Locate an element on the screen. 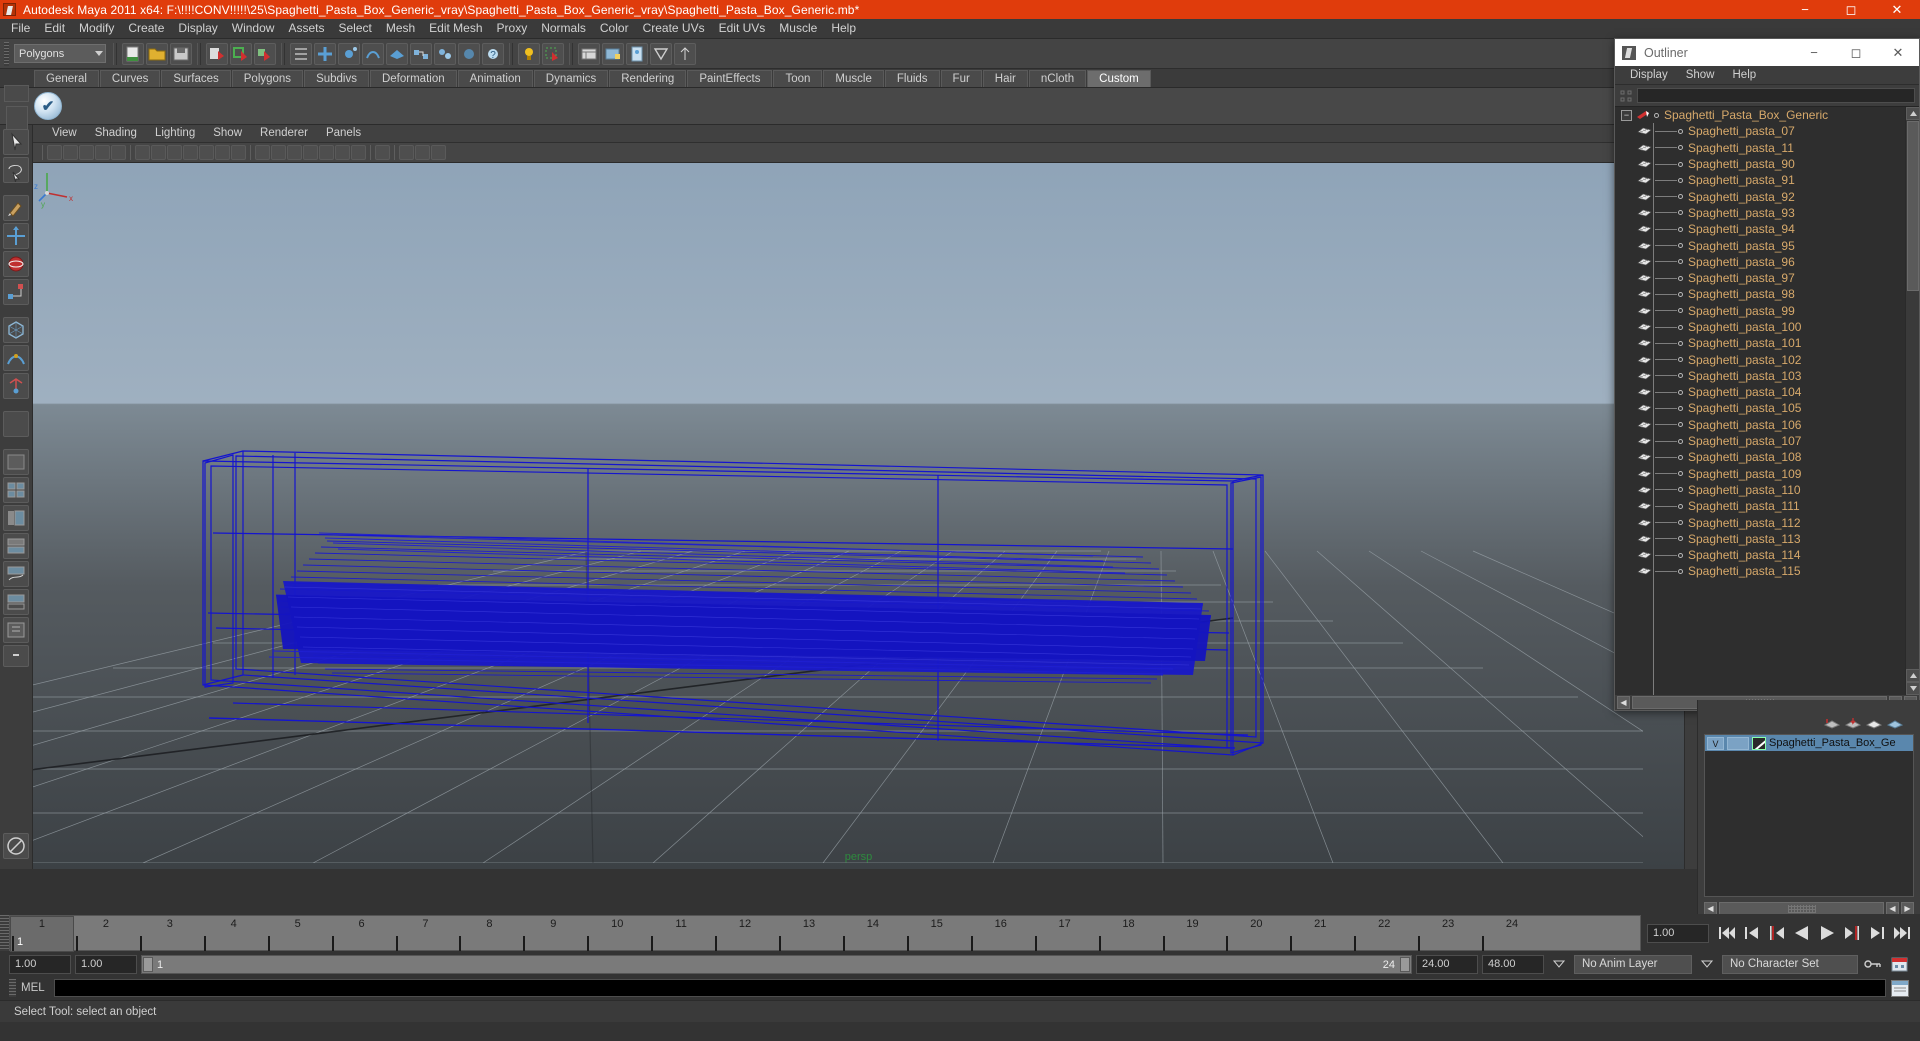 The width and height of the screenshot is (1920, 1041). time-slider-grip is located at coordinates (4, 933).